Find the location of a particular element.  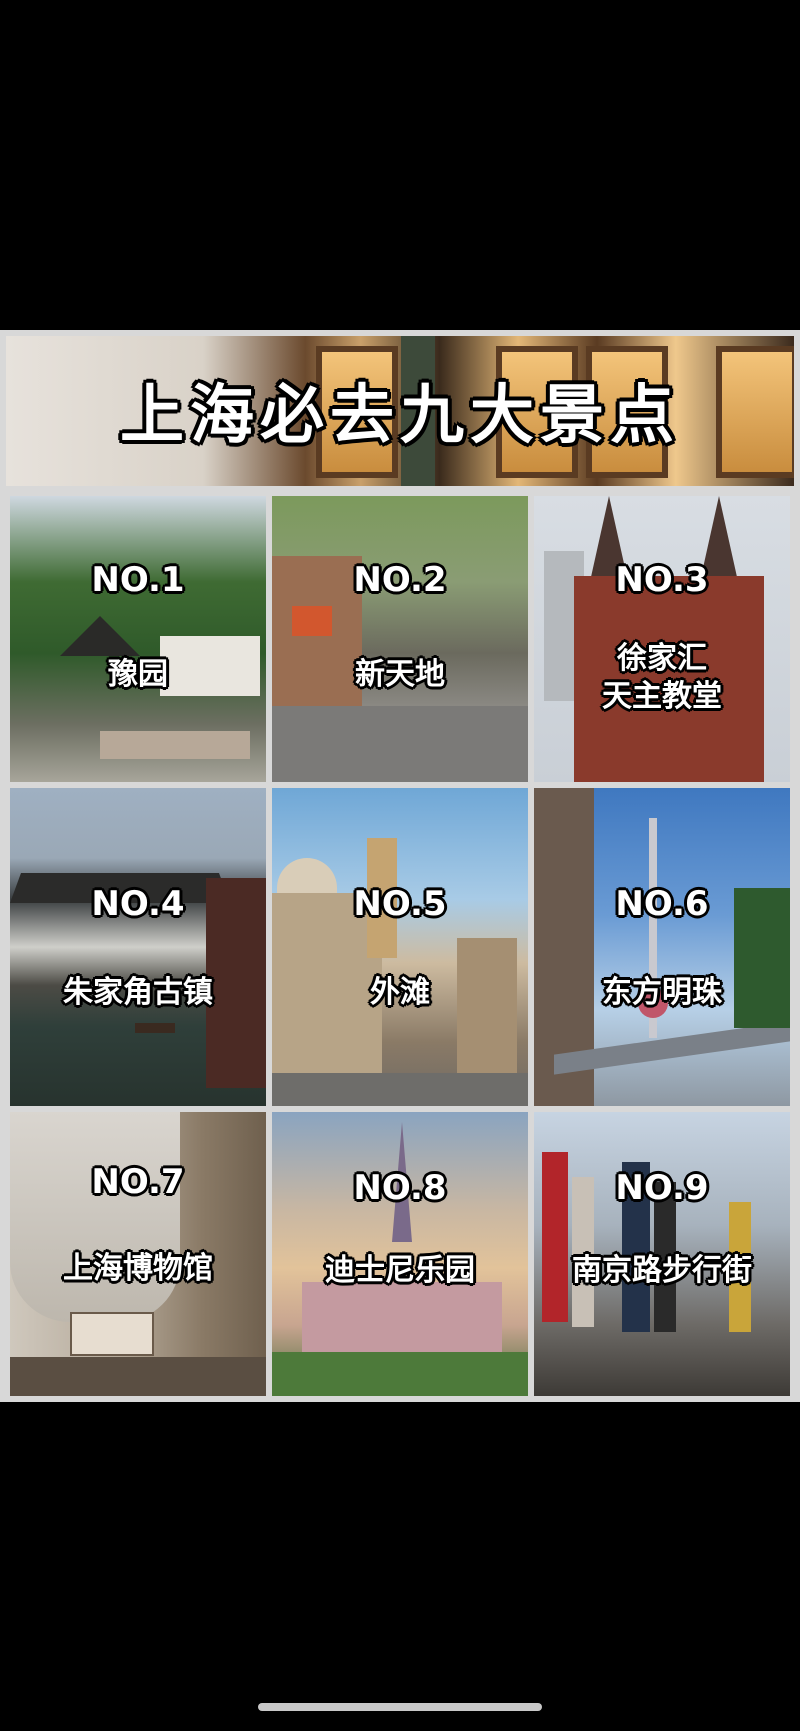

red-flowers-image is located at coordinates (312, 621).